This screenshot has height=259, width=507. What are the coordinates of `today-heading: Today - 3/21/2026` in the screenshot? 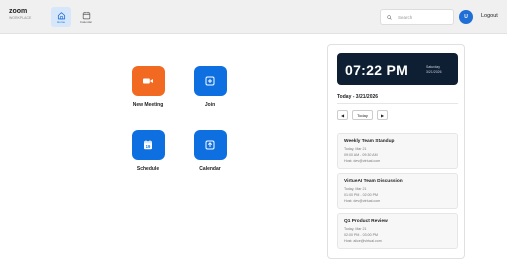 It's located at (358, 97).